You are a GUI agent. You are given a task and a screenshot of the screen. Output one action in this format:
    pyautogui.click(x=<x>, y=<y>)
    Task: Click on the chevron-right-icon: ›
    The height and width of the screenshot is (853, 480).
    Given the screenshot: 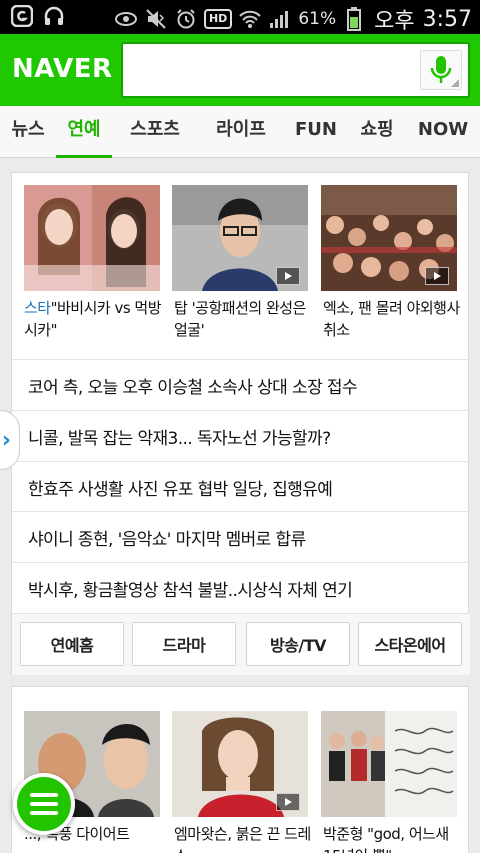 What is the action you would take?
    pyautogui.click(x=6, y=440)
    